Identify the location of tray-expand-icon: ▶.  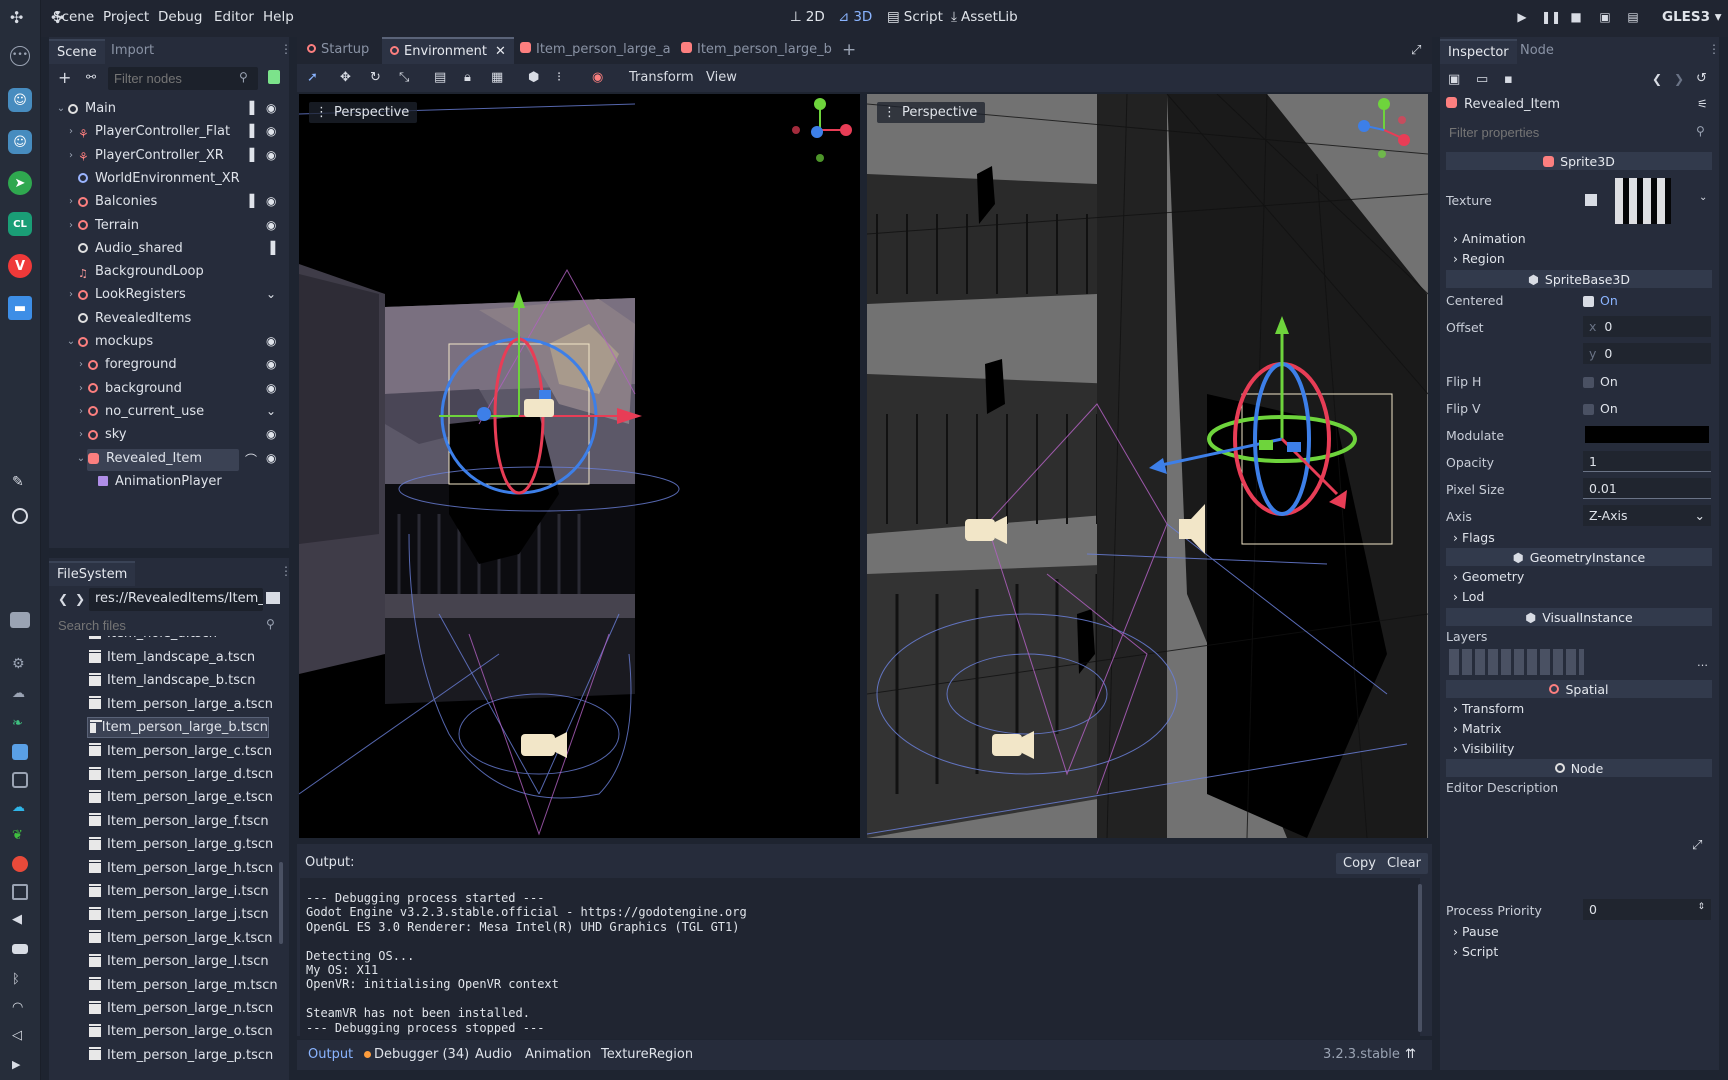
(20, 1066).